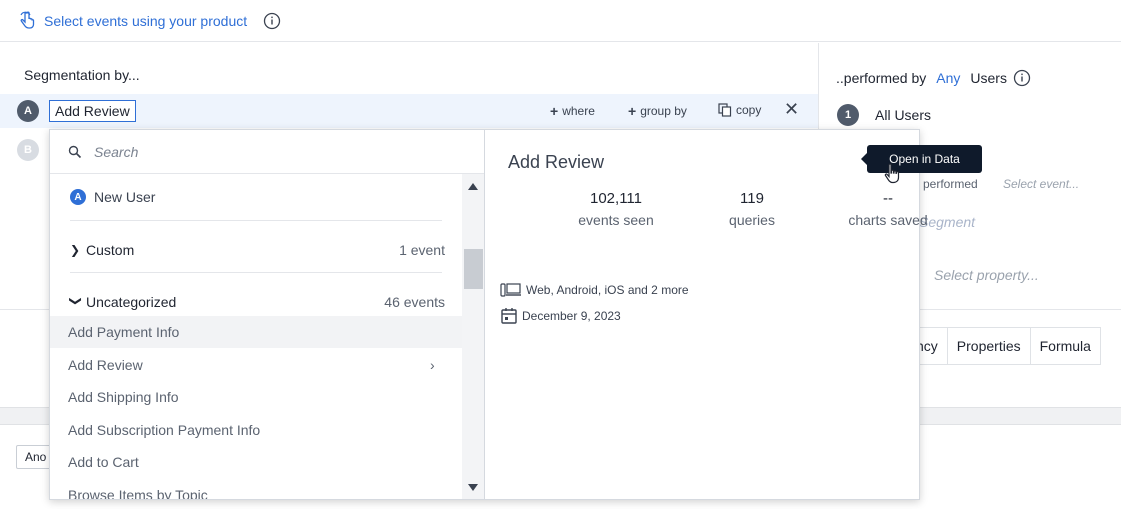  I want to click on performed-by-header: ..performed by Any Users, so click(933, 78).